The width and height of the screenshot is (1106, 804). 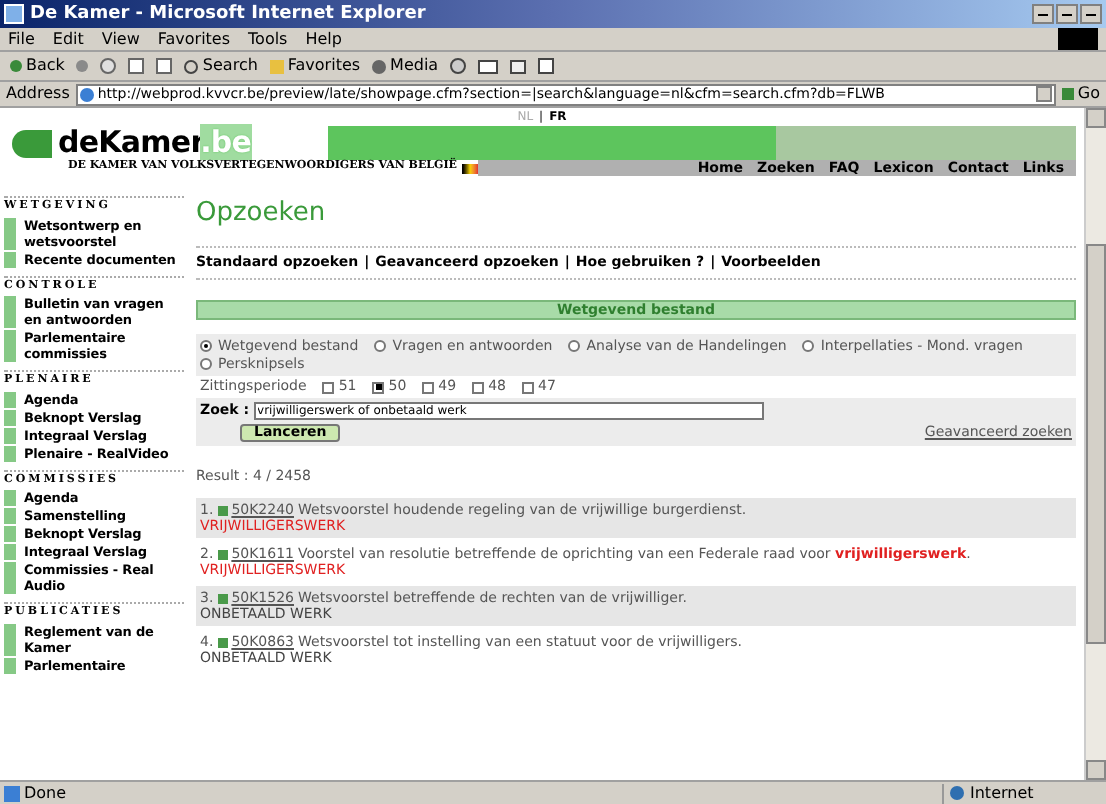 What do you see at coordinates (268, 39) in the screenshot?
I see `menu-item: Tools` at bounding box center [268, 39].